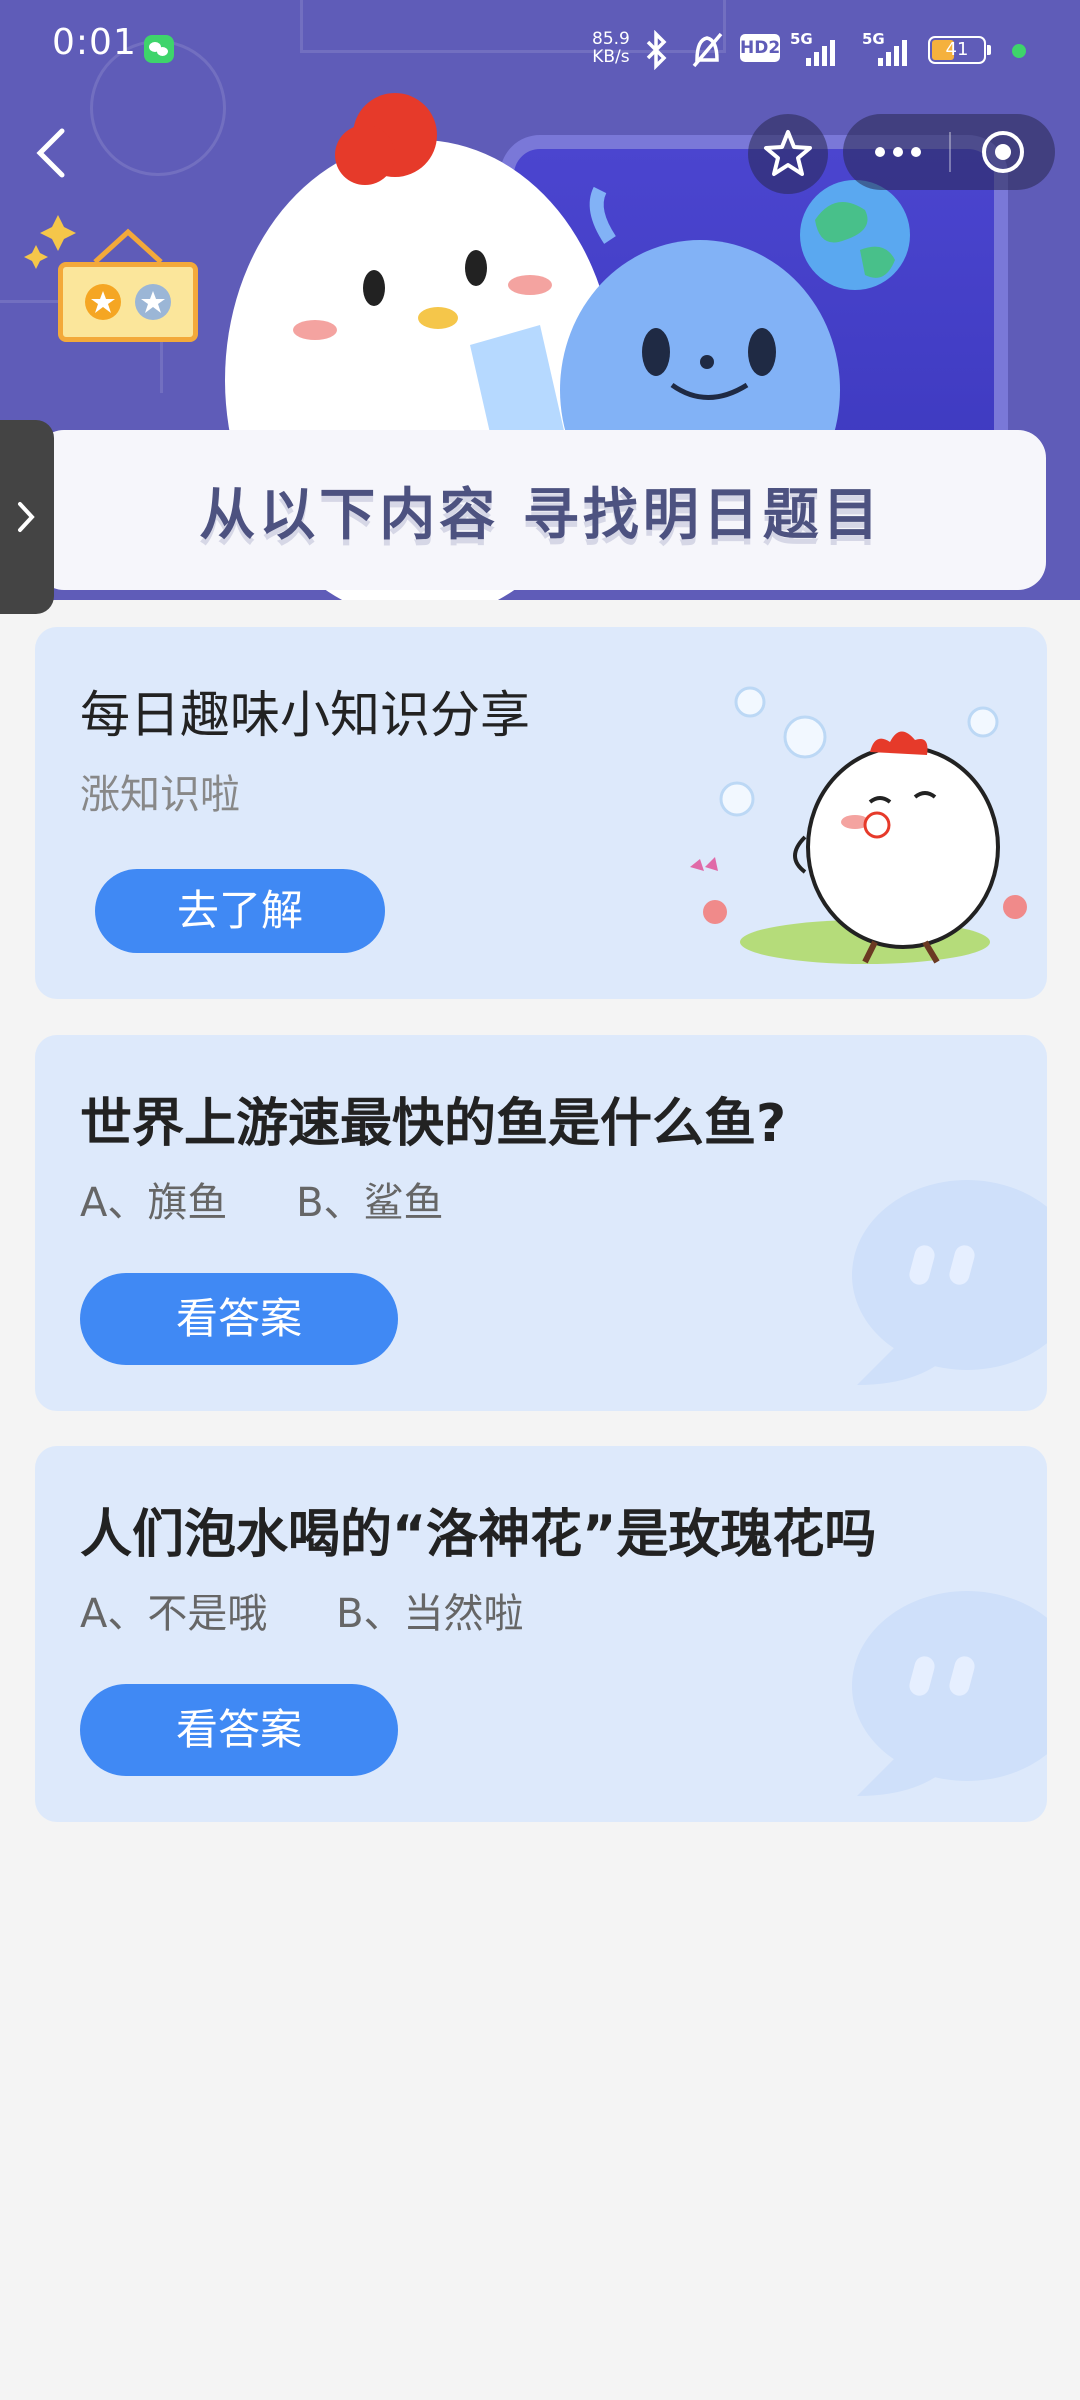 The width and height of the screenshot is (1080, 2400). I want to click on network-speed: 85.9 KB/s, so click(611, 48).